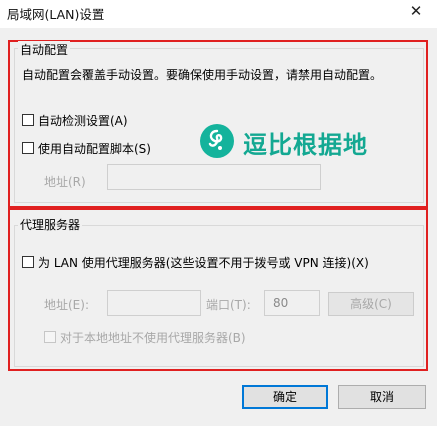 Image resolution: width=437 pixels, height=426 pixels. I want to click on use-script-label: 使用自动配置脚本(S), so click(94, 149).